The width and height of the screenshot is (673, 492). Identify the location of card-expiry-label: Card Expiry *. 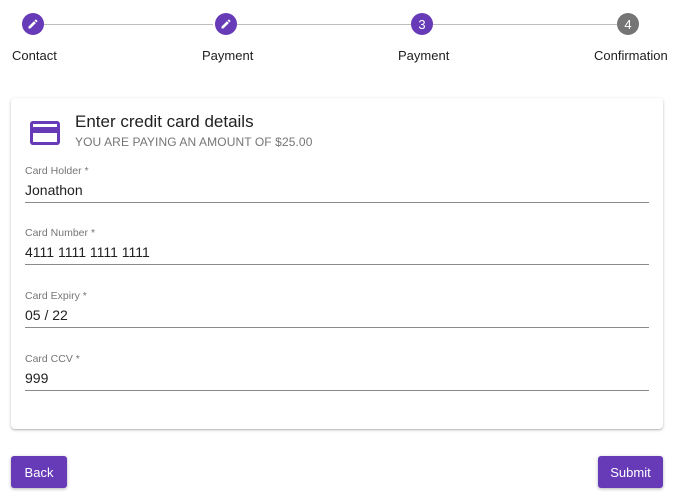
(56, 296).